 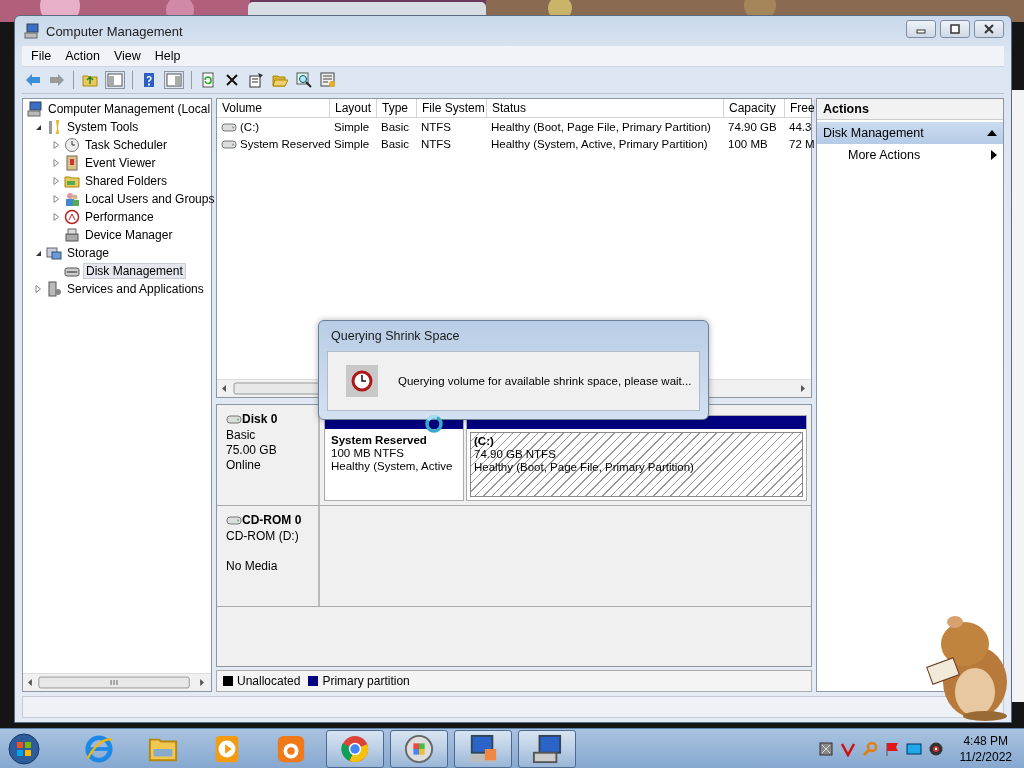 What do you see at coordinates (273, 108) in the screenshot?
I see `column-header: Volume` at bounding box center [273, 108].